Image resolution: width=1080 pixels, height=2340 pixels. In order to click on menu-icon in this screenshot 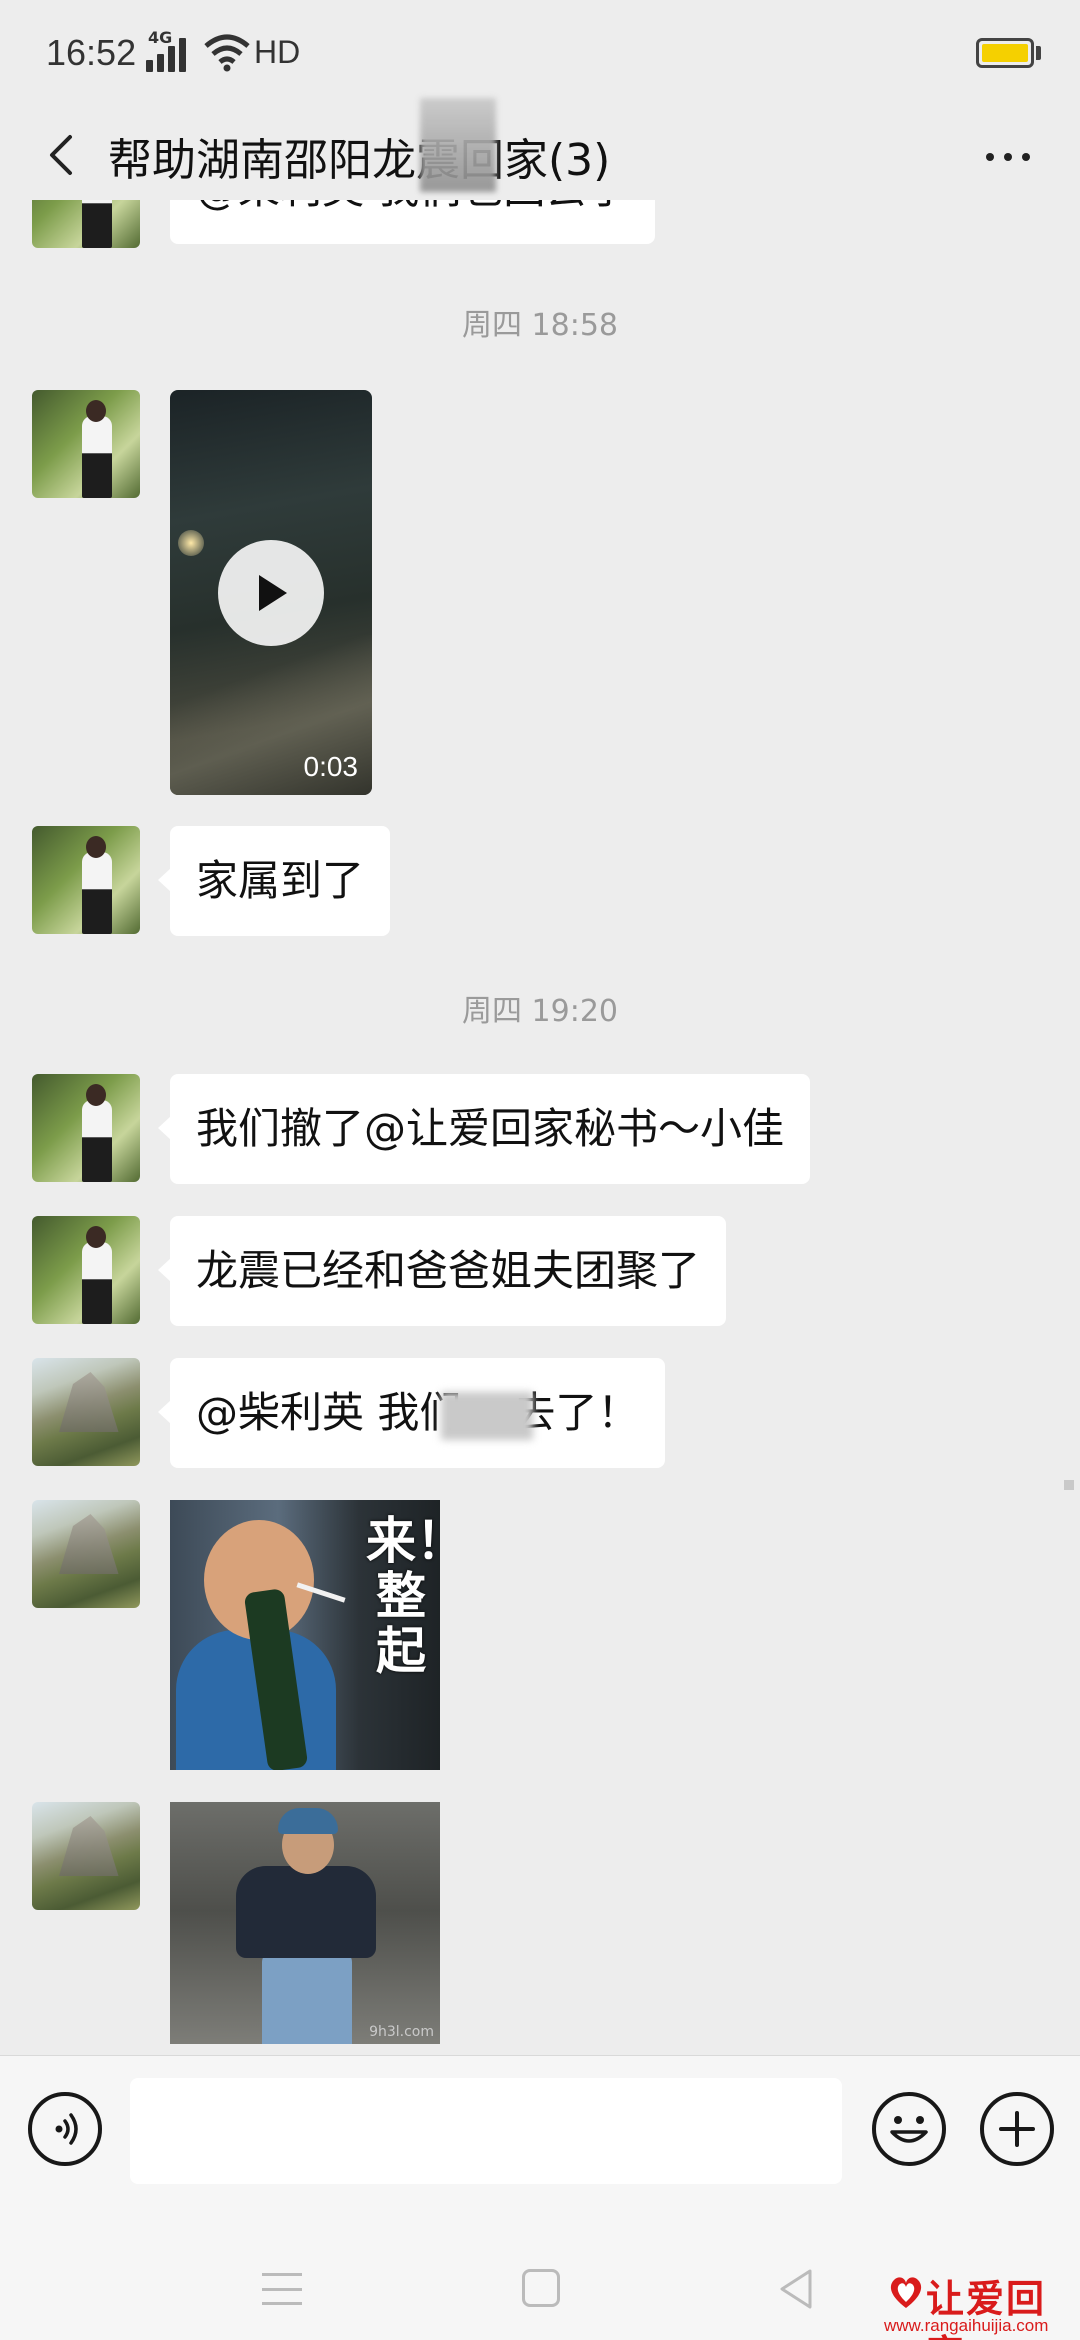, I will do `click(282, 2289)`.